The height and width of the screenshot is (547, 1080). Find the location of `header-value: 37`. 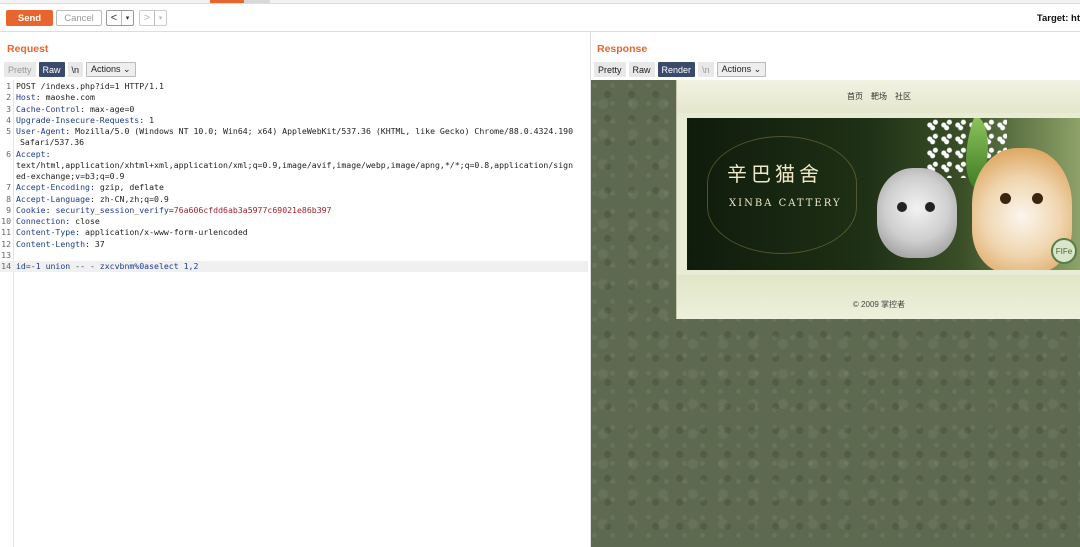

header-value: 37 is located at coordinates (99, 243).